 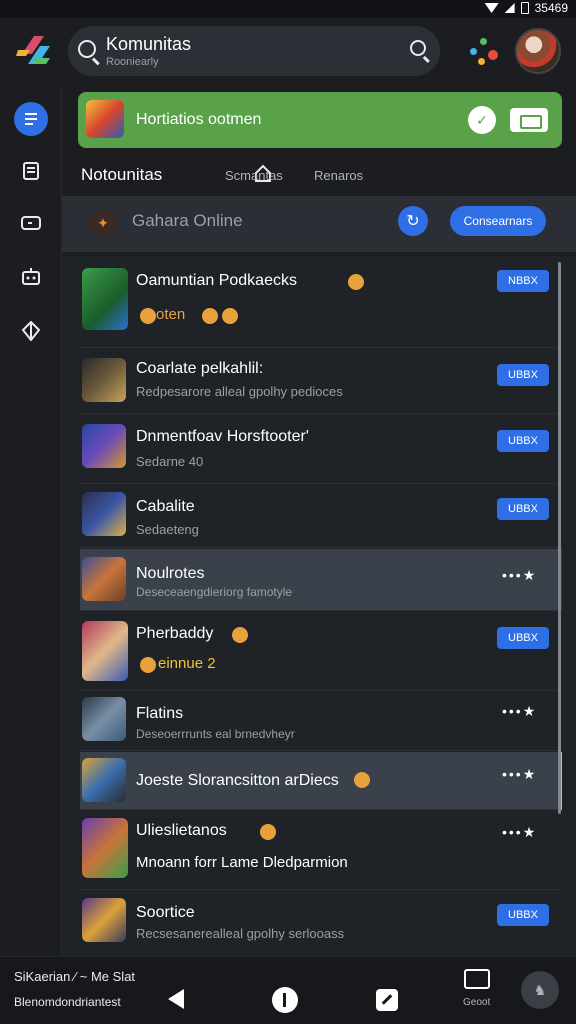 What do you see at coordinates (338, 175) in the screenshot?
I see `tab-third: Renaros` at bounding box center [338, 175].